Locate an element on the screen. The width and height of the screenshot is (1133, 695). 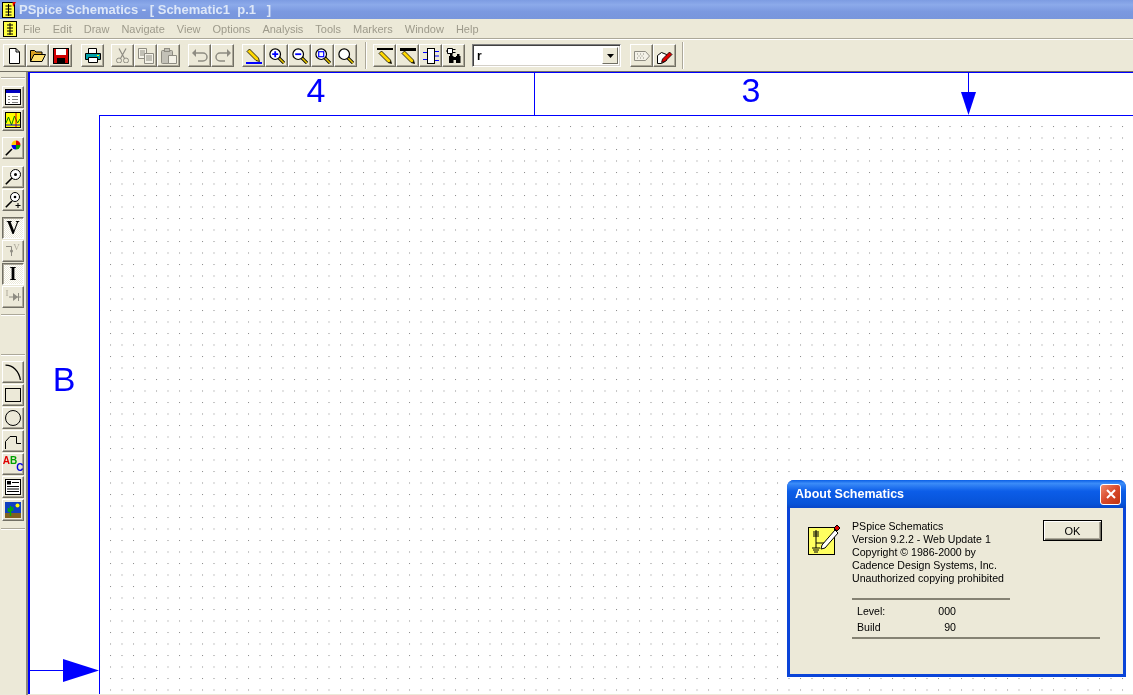
zone-label: B is located at coordinates (64, 379).